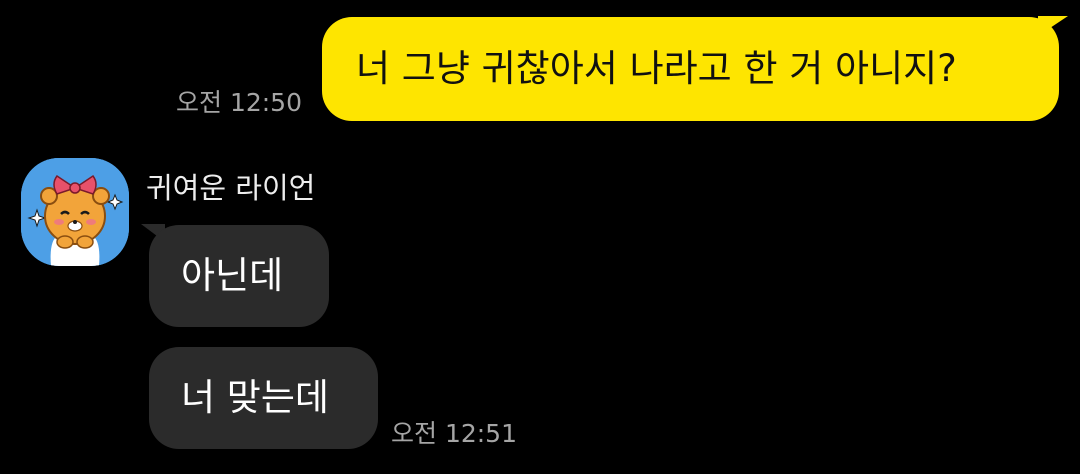 This screenshot has width=1080, height=474. I want to click on sender-avatar, so click(75, 212).